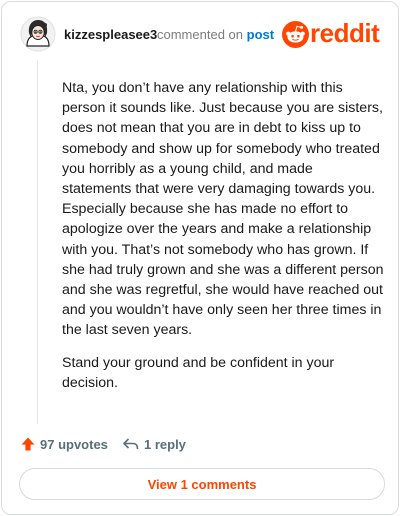  Describe the element at coordinates (131, 444) in the screenshot. I see `reply-arrow-icon` at that location.